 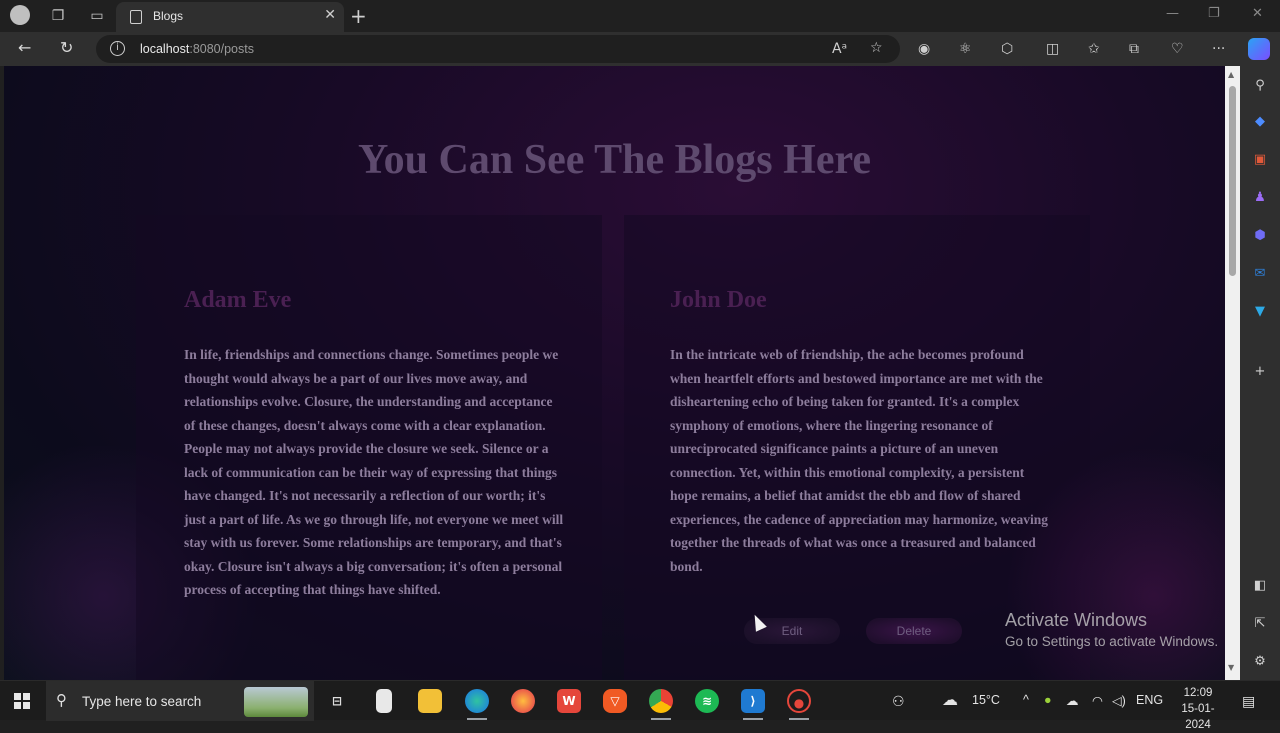 What do you see at coordinates (1172, 13) in the screenshot?
I see `minimize-icon: —` at bounding box center [1172, 13].